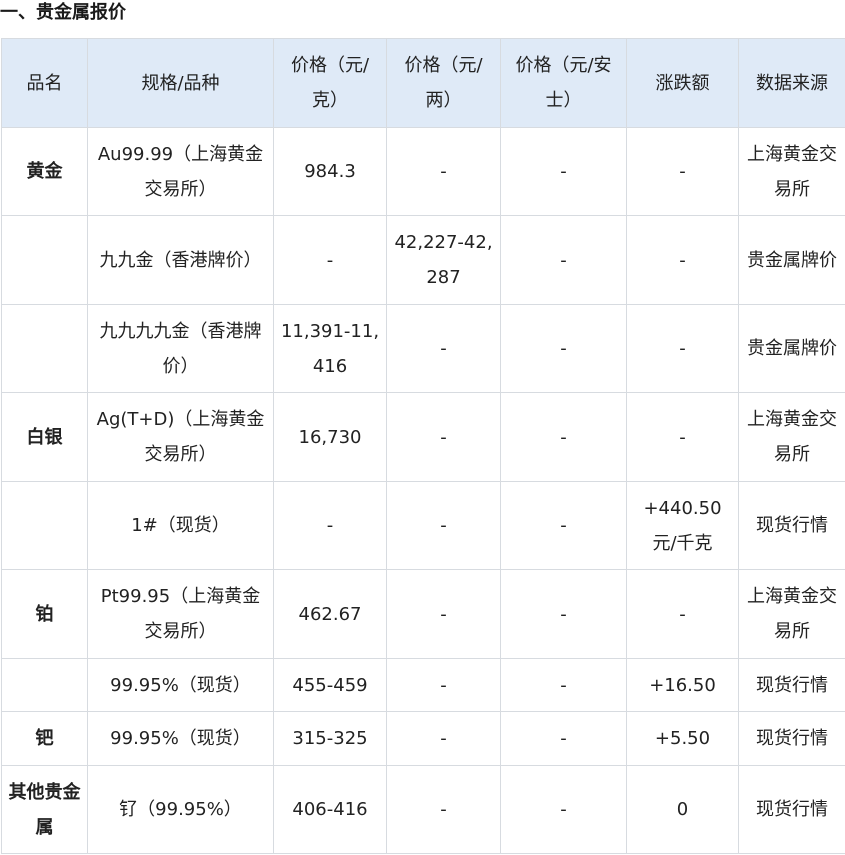 This screenshot has height=855, width=845. I want to click on row-spec: 九九九九金（香港牌价）, so click(180, 348).